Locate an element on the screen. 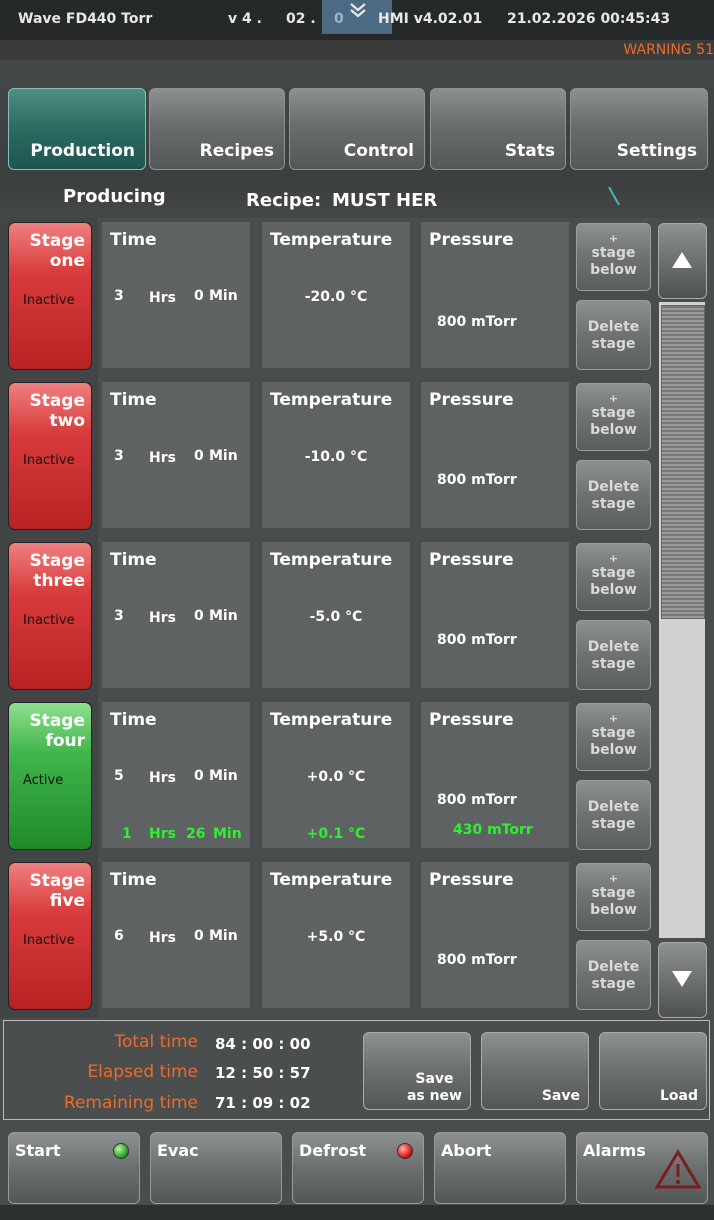 Image resolution: width=714 pixels, height=1220 pixels. stage-one-time-cell: Time 3 Hrs 0 Min is located at coordinates (176, 295).